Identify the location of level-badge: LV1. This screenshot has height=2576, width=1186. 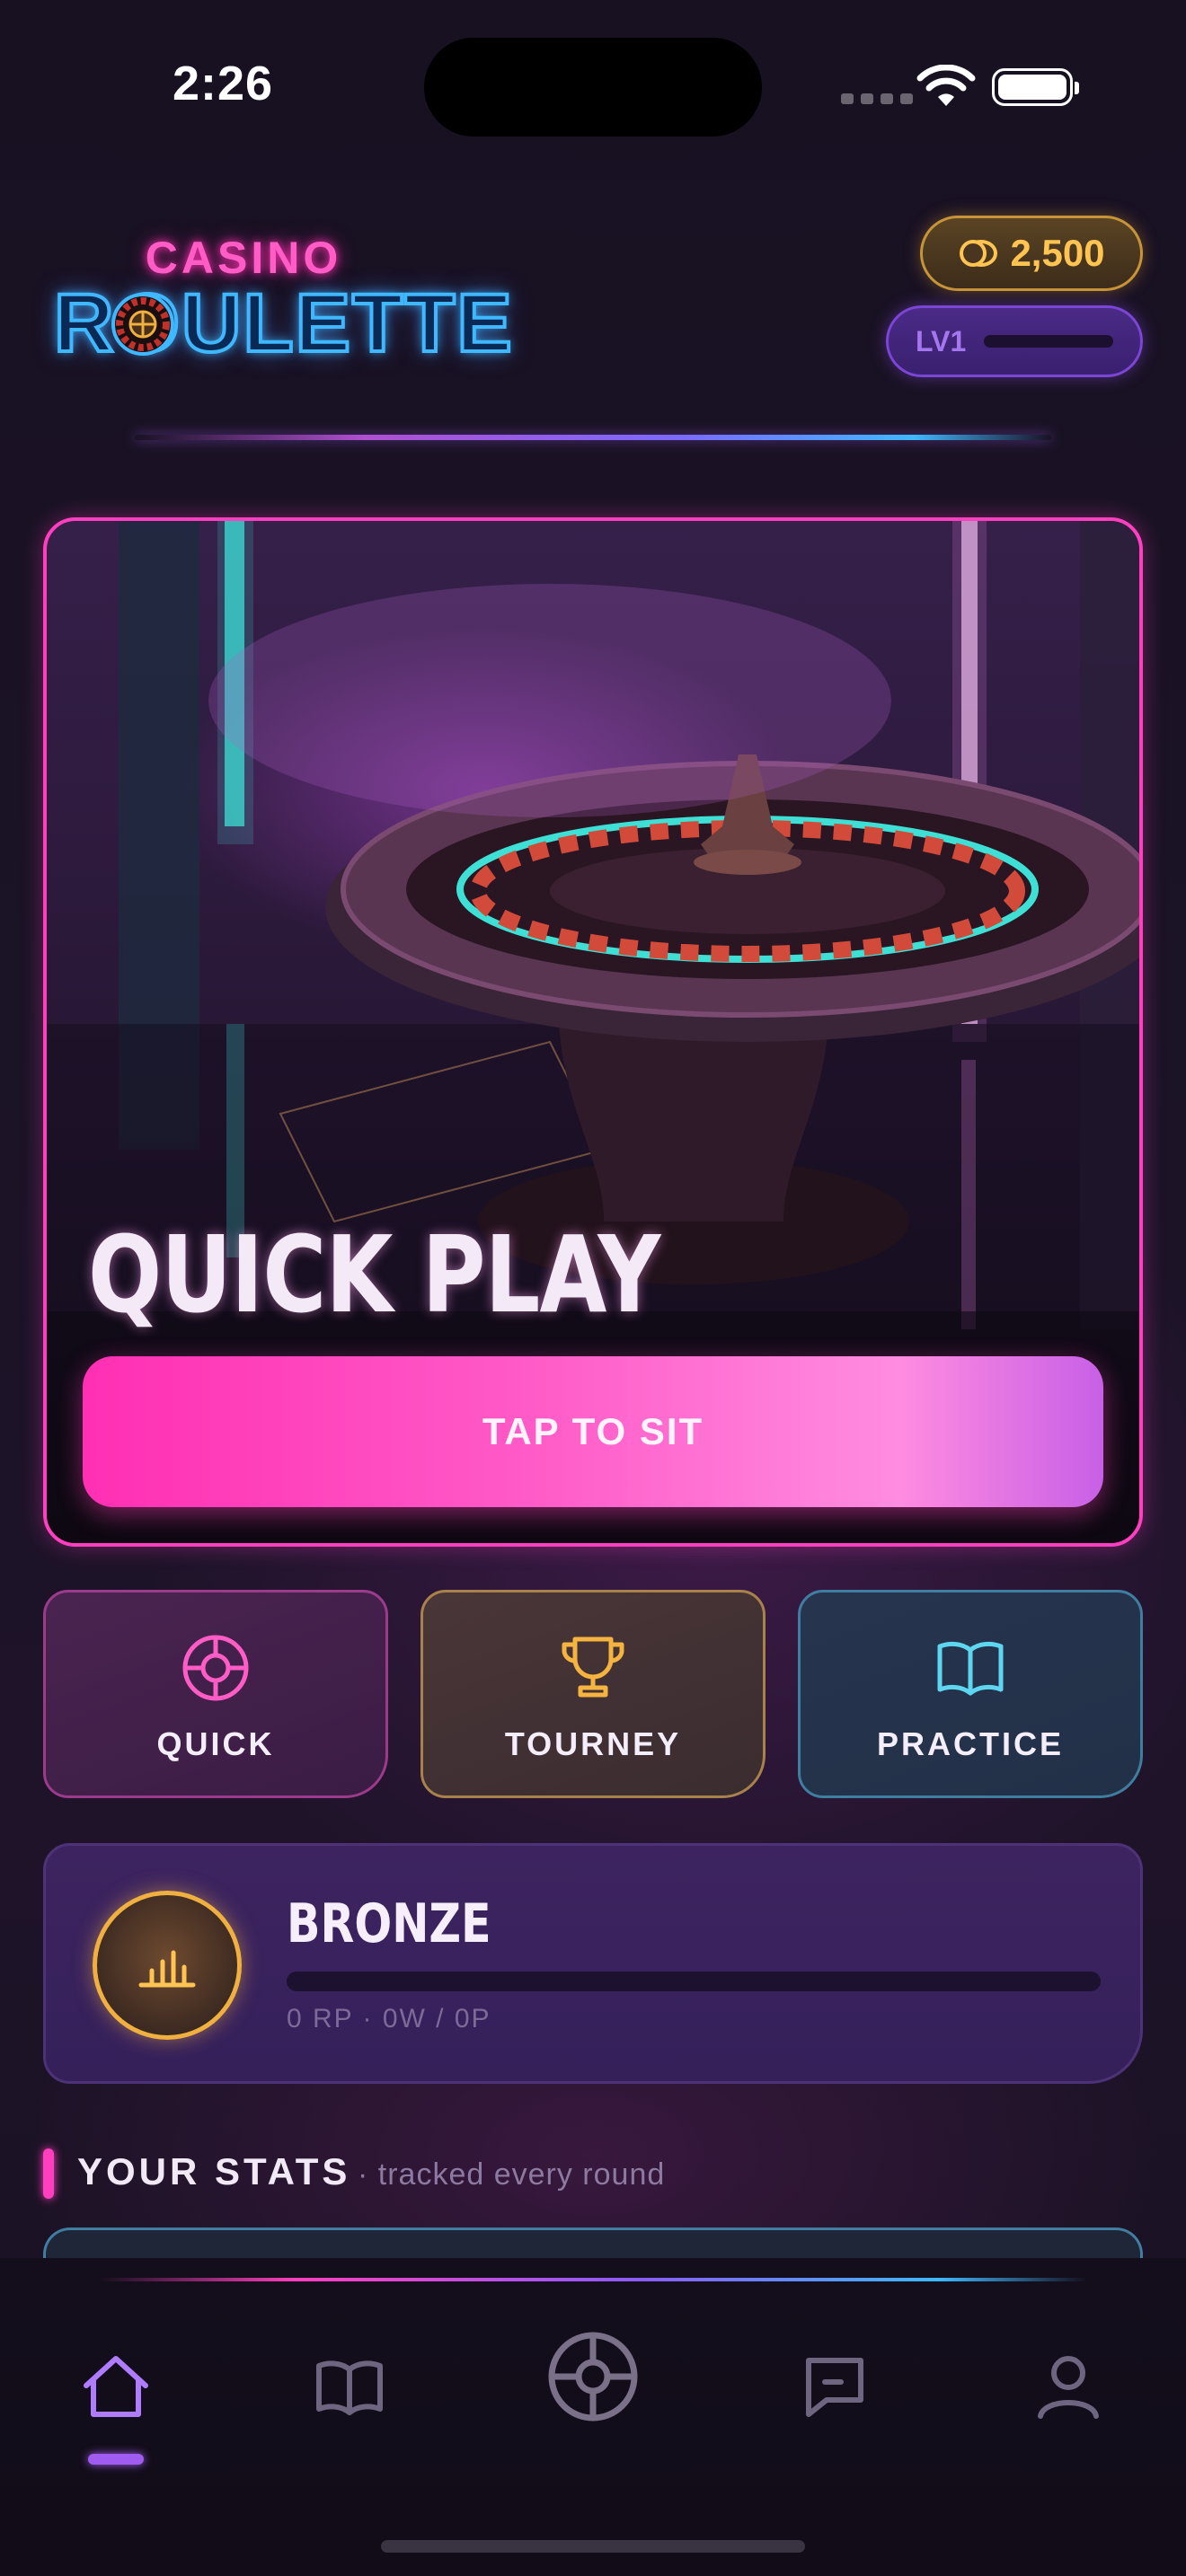
(1014, 341).